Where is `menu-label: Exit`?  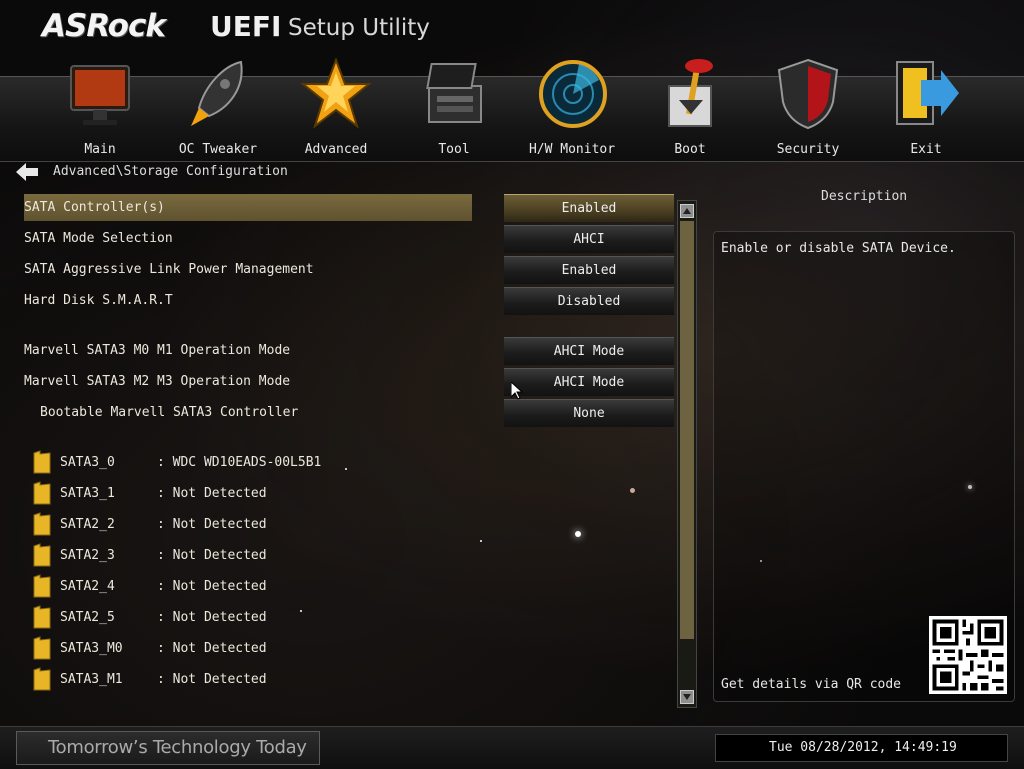 menu-label: Exit is located at coordinates (926, 149).